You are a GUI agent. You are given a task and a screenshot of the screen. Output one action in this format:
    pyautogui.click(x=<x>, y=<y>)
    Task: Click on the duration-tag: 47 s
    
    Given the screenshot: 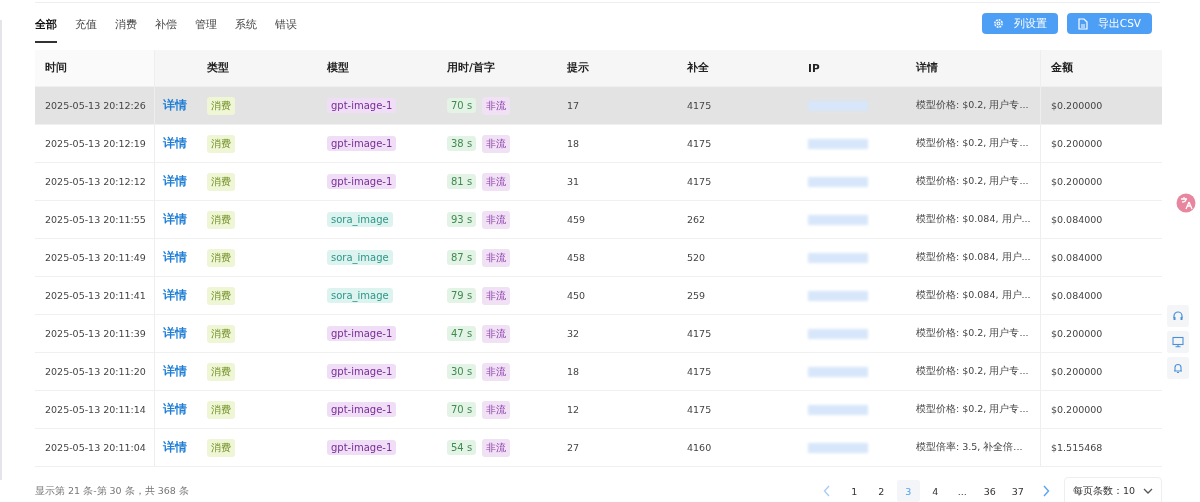 What is the action you would take?
    pyautogui.click(x=462, y=333)
    